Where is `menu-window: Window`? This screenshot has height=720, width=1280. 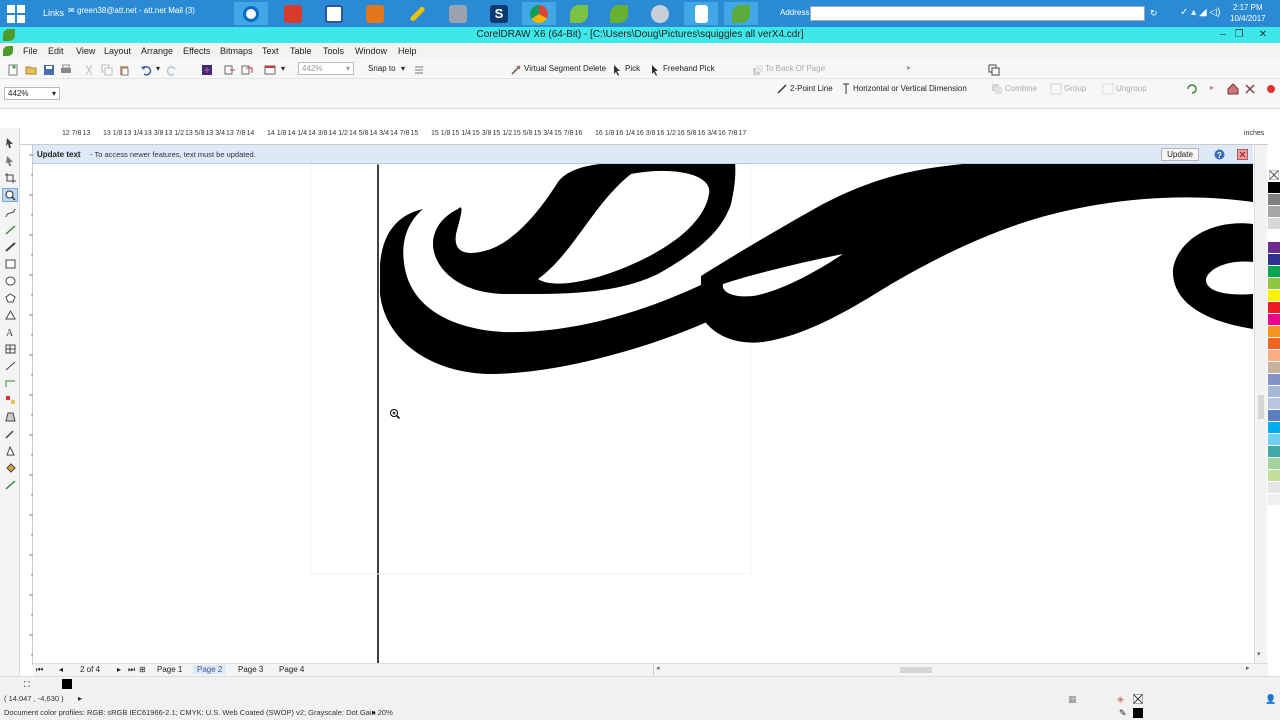
menu-window: Window is located at coordinates (371, 51).